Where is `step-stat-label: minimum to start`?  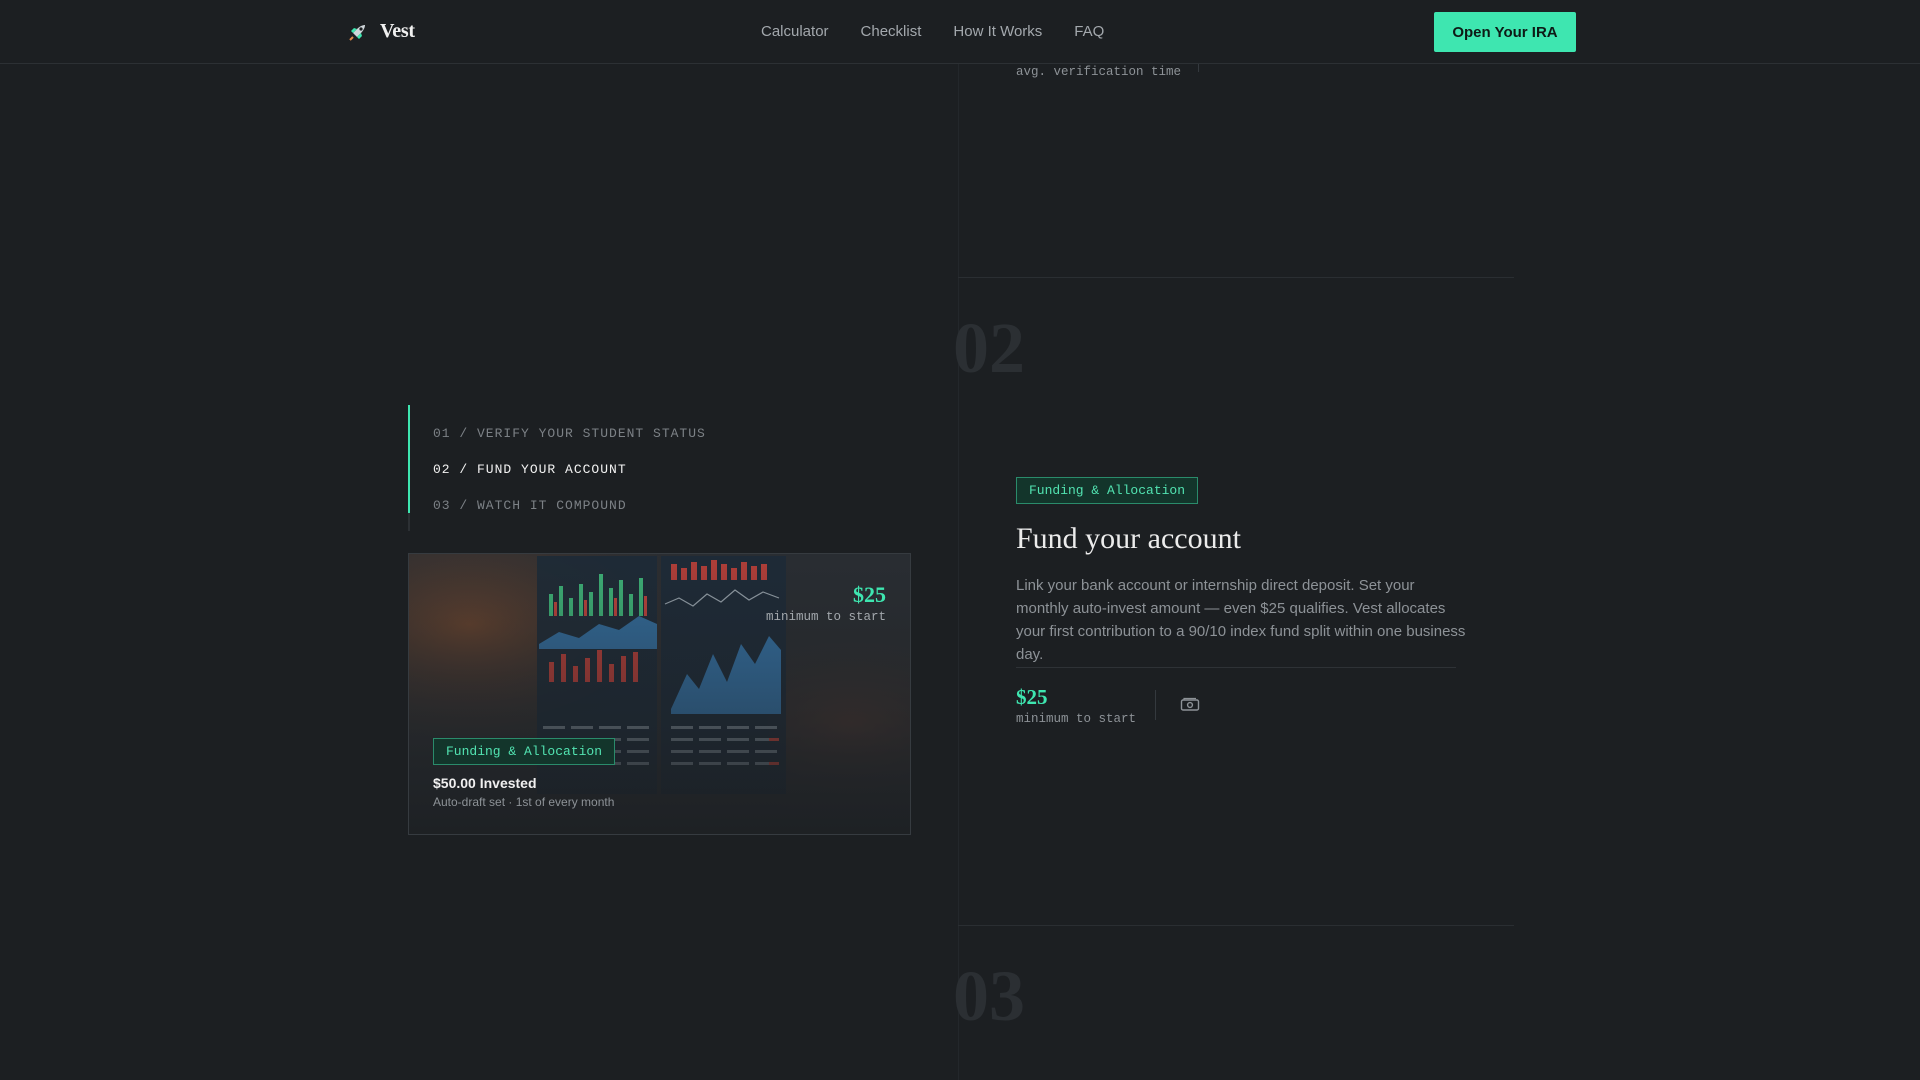 step-stat-label: minimum to start is located at coordinates (1076, 719).